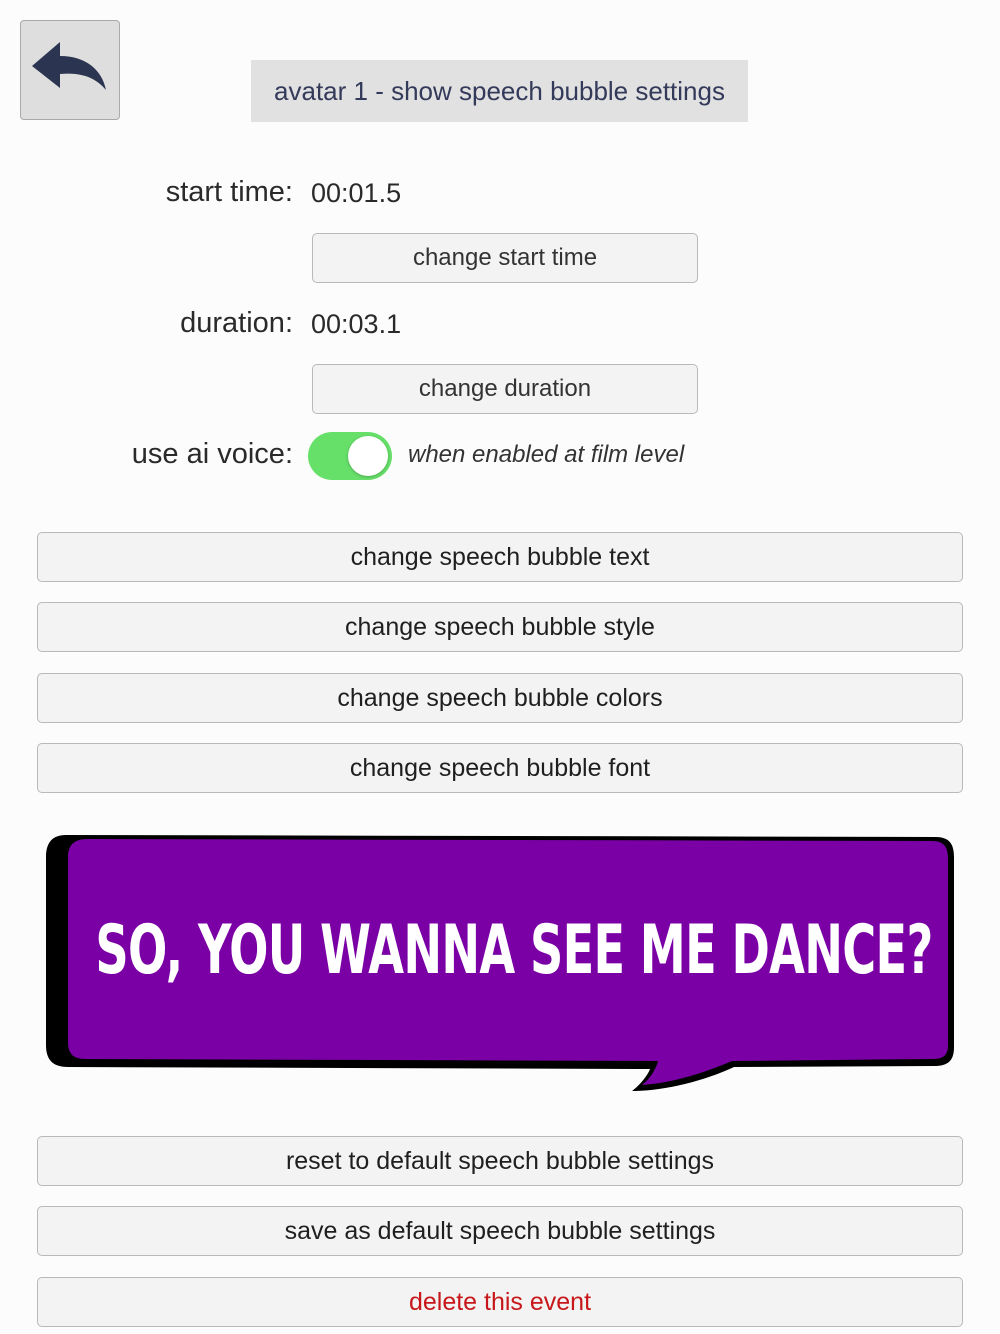  Describe the element at coordinates (514, 950) in the screenshot. I see `speech-bubble-text: SO, YOU WANNA SEE ME DANCE?` at that location.